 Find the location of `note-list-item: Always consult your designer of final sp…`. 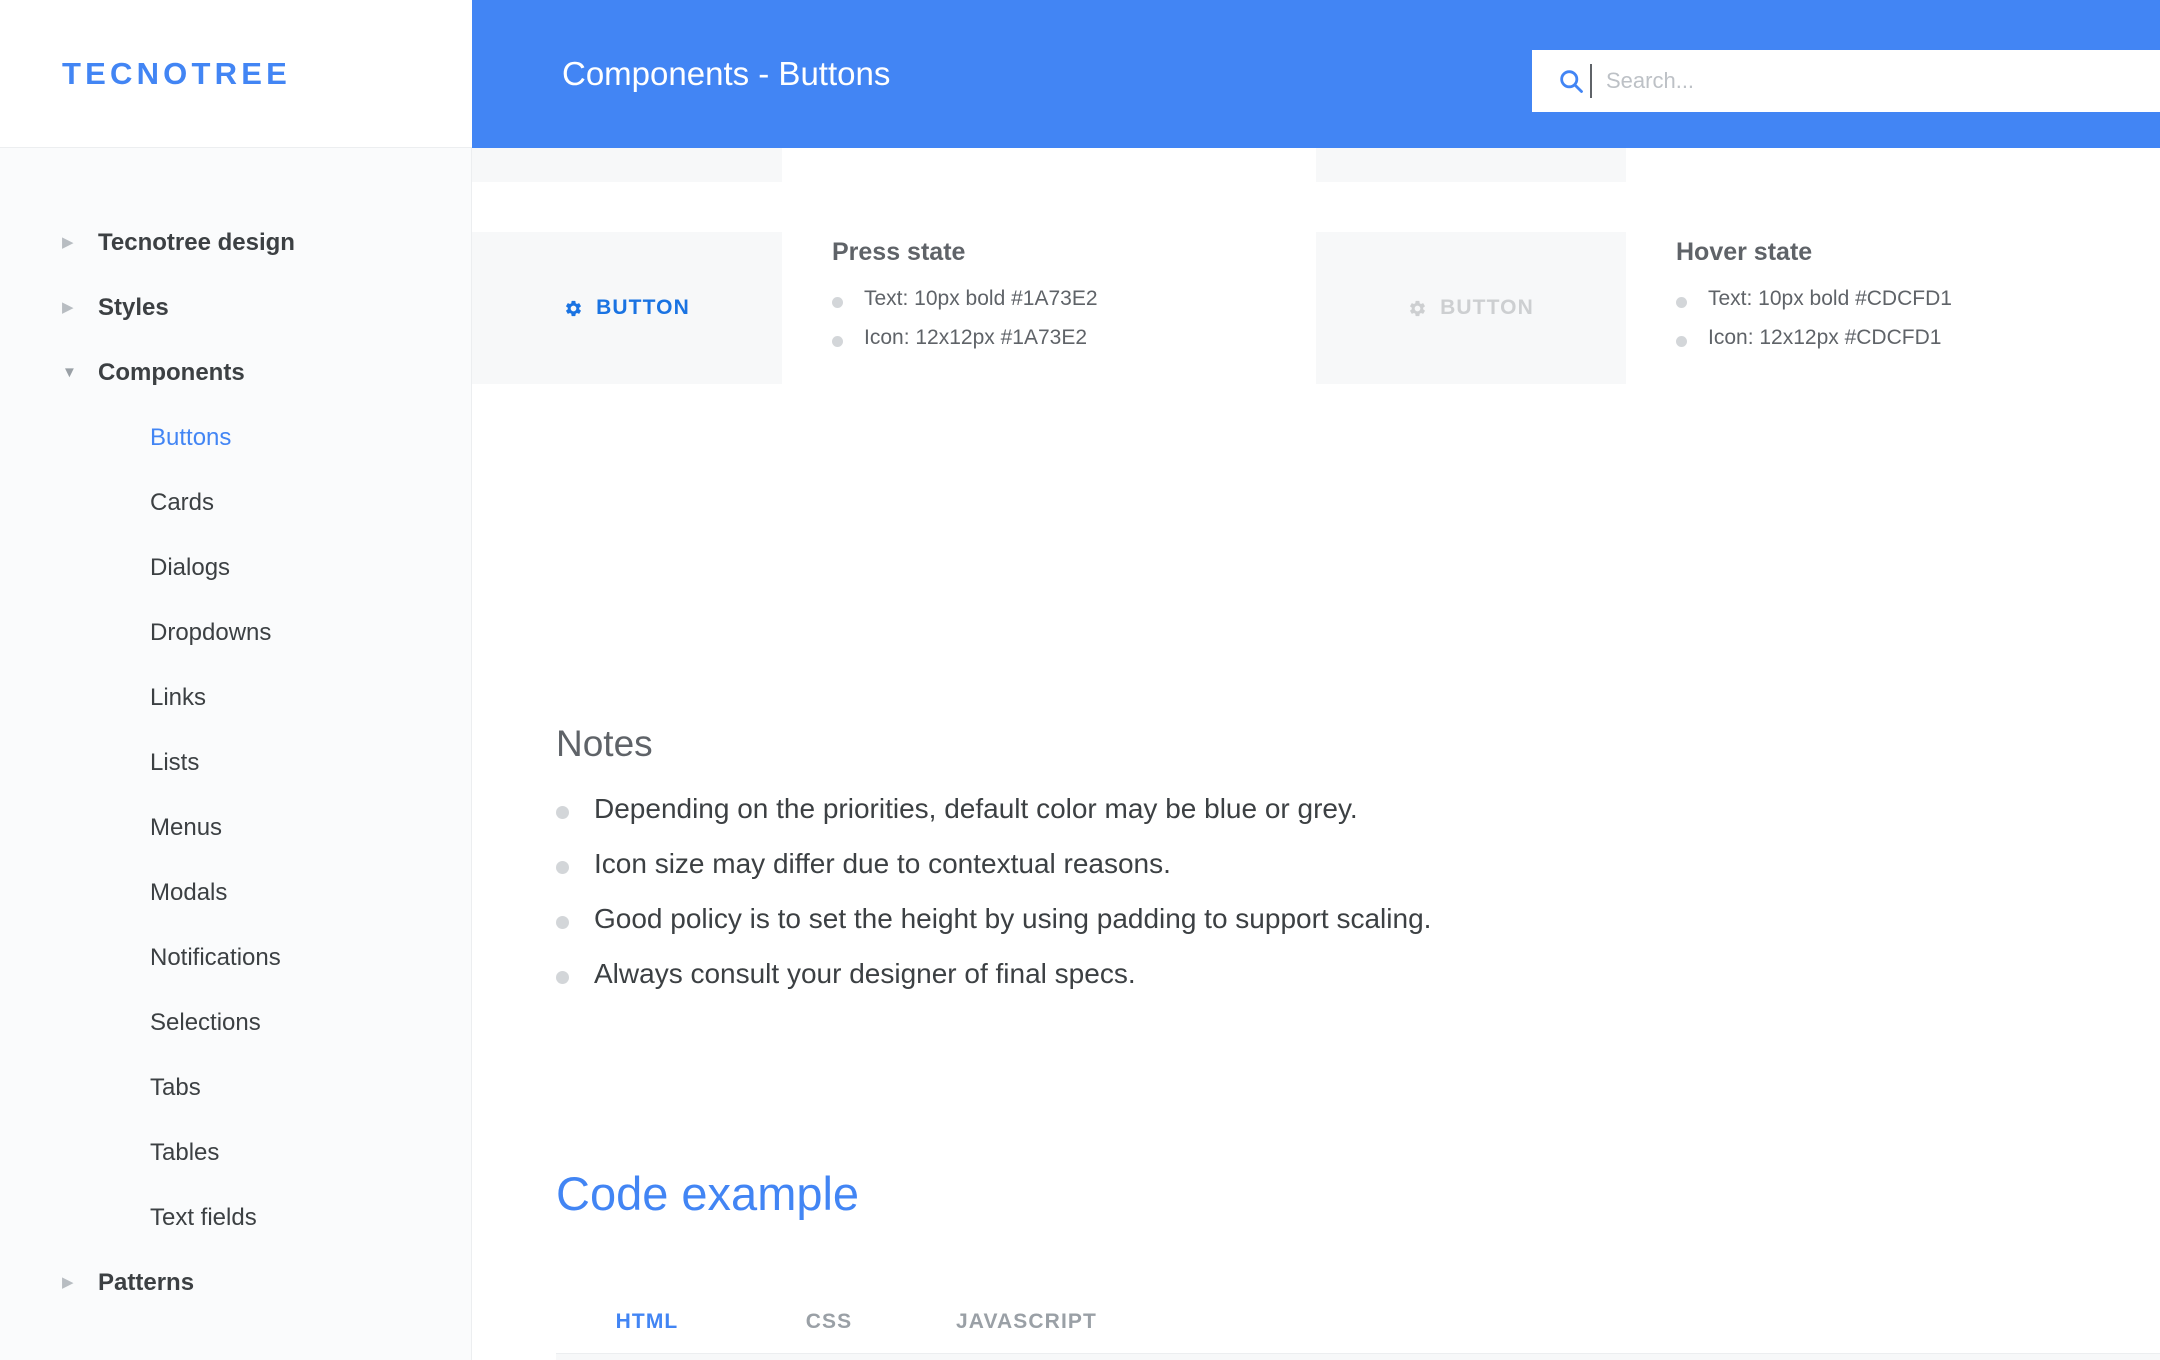

note-list-item: Always consult your designer of final sp… is located at coordinates (1358, 974).